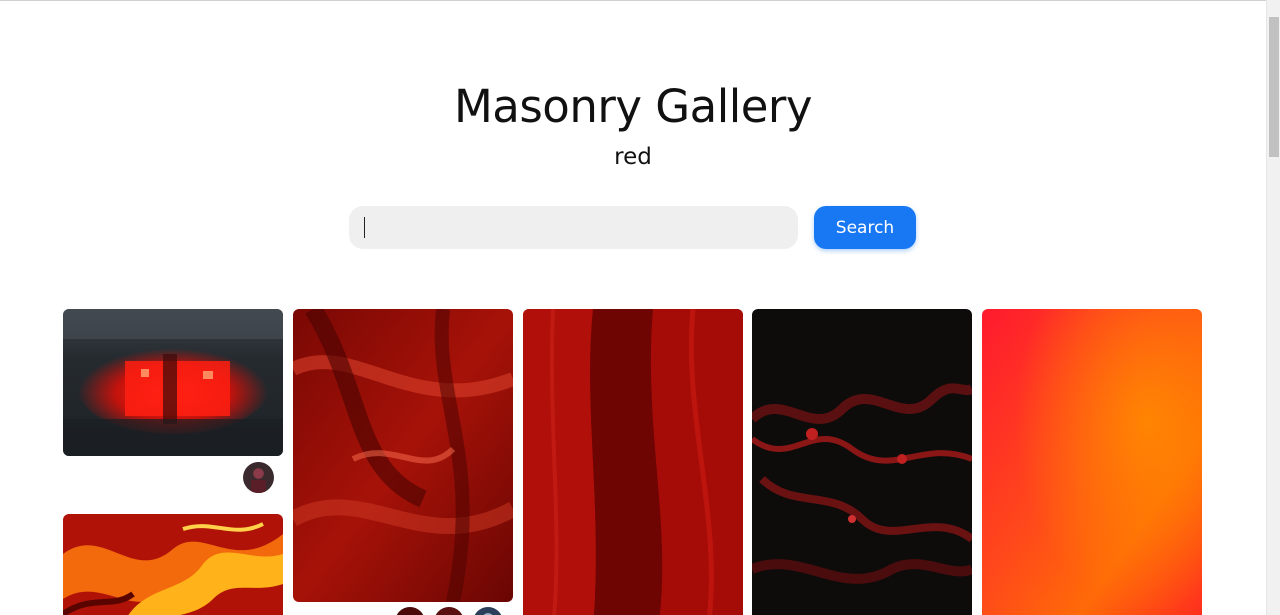 The height and width of the screenshot is (615, 1280). Describe the element at coordinates (1273, 307) in the screenshot. I see `page-scrollbar` at that location.